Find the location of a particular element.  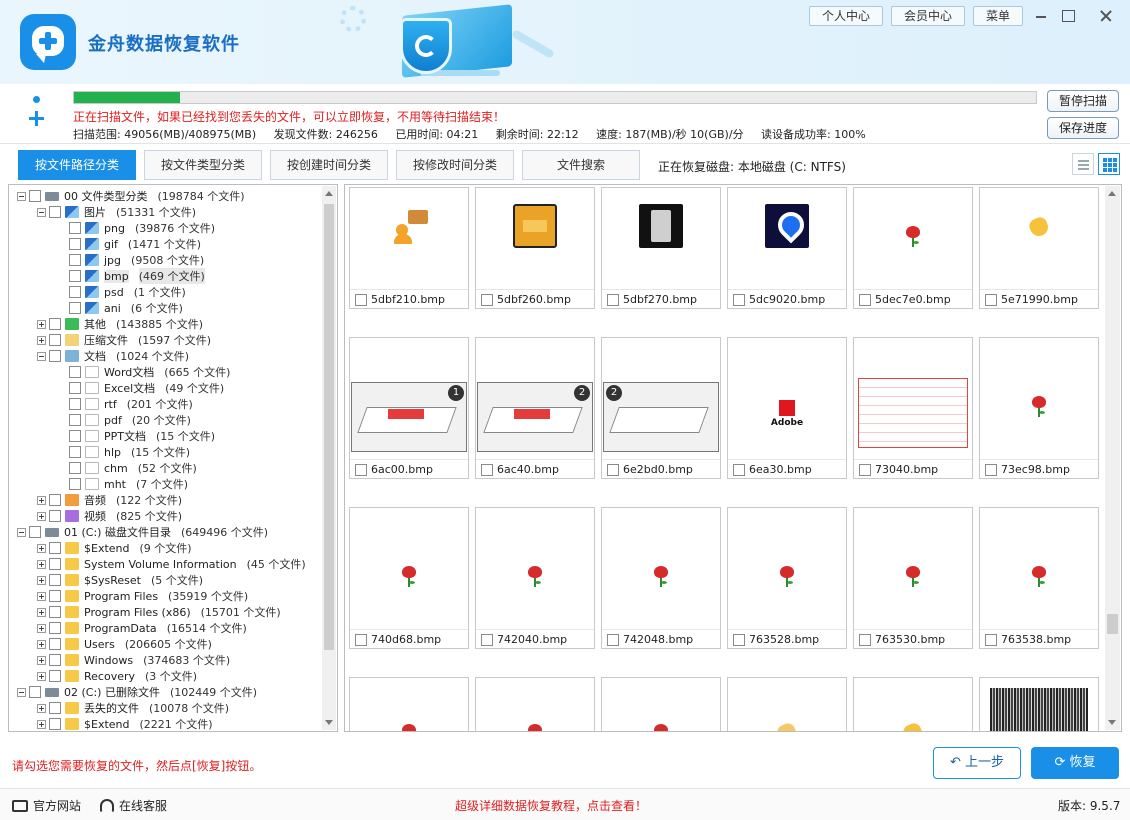

file-card: 5dbf270.bmp is located at coordinates (661, 248).